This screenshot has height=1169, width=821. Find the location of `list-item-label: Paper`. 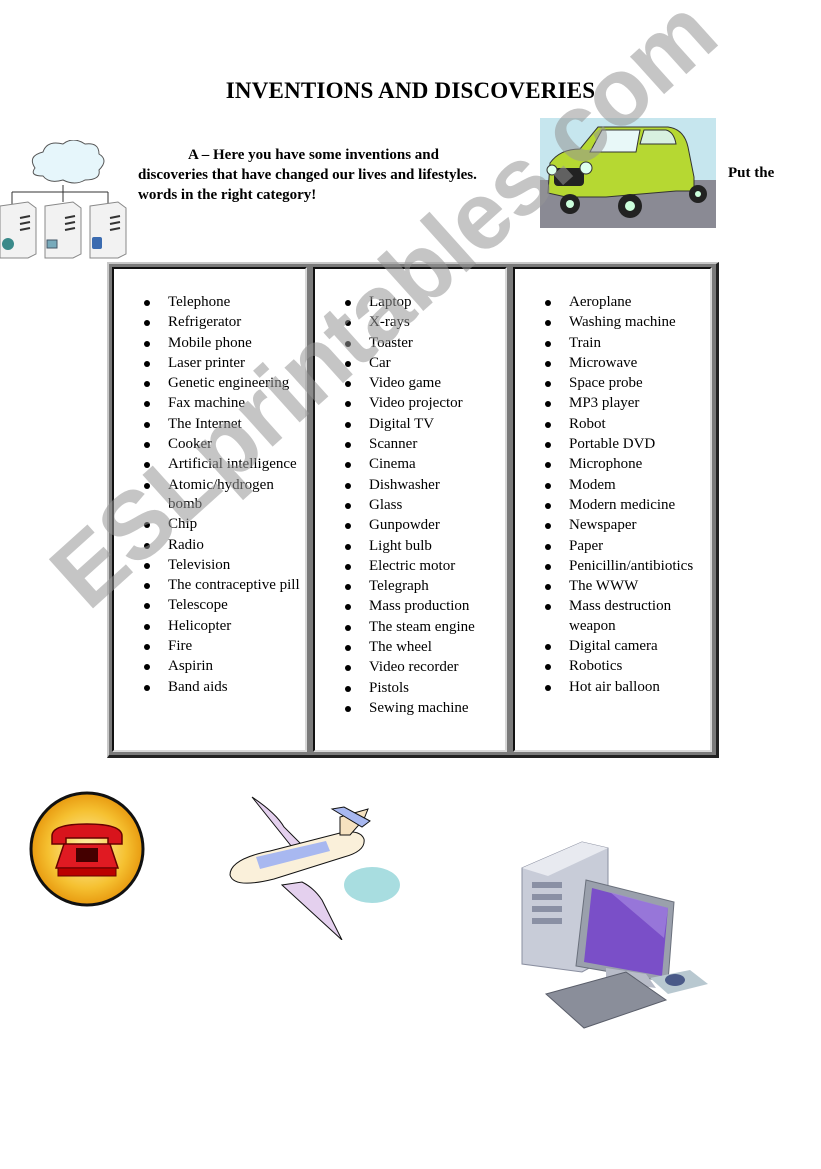

list-item-label: Paper is located at coordinates (586, 545).